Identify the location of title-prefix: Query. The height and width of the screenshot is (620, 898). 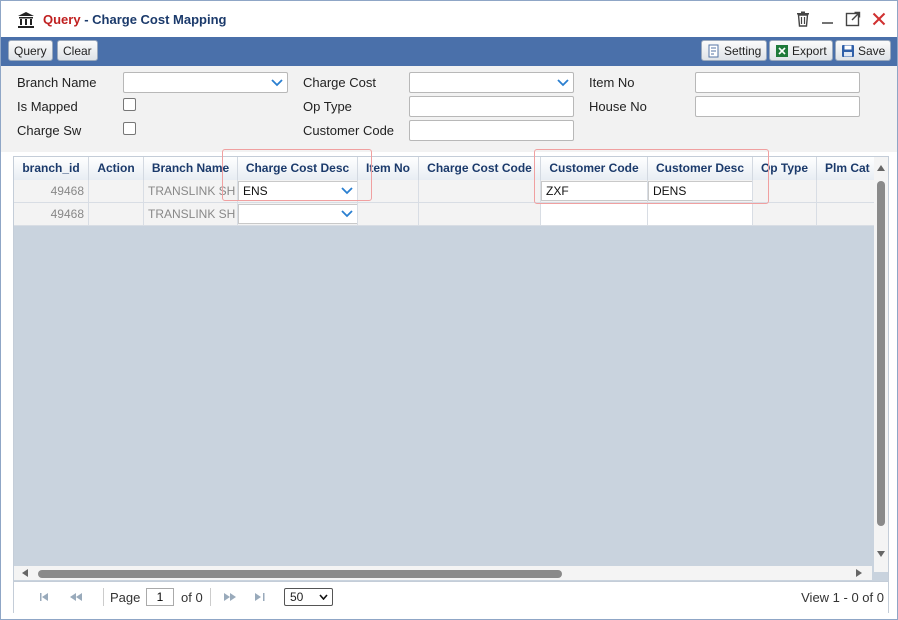
(62, 19).